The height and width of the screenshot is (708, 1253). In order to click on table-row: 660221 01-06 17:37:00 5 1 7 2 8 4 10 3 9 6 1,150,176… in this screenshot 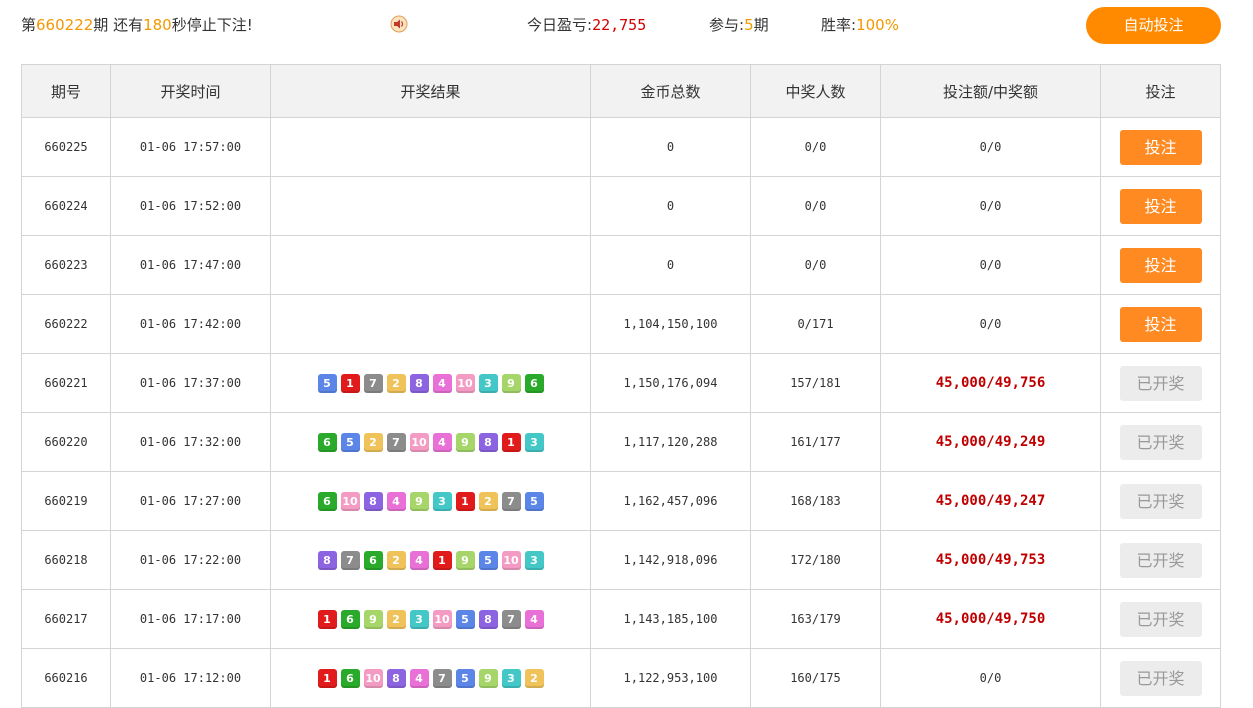, I will do `click(621, 383)`.